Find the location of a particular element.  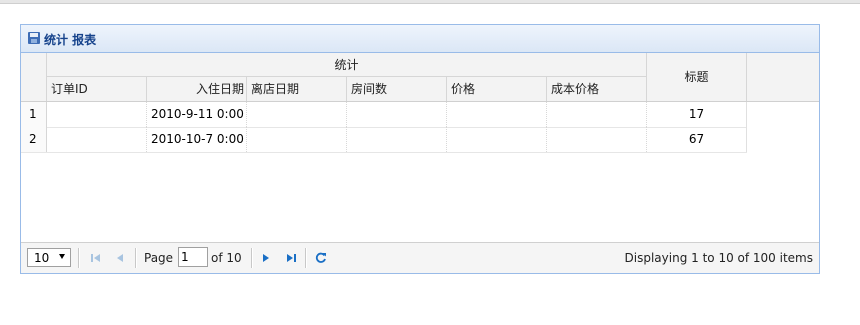

column-header-price: 价格 is located at coordinates (497, 89).